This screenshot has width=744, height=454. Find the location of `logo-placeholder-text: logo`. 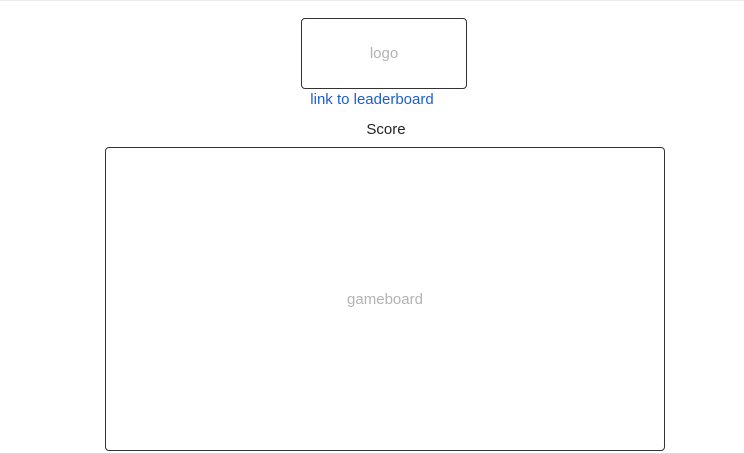

logo-placeholder-text: logo is located at coordinates (384, 53).